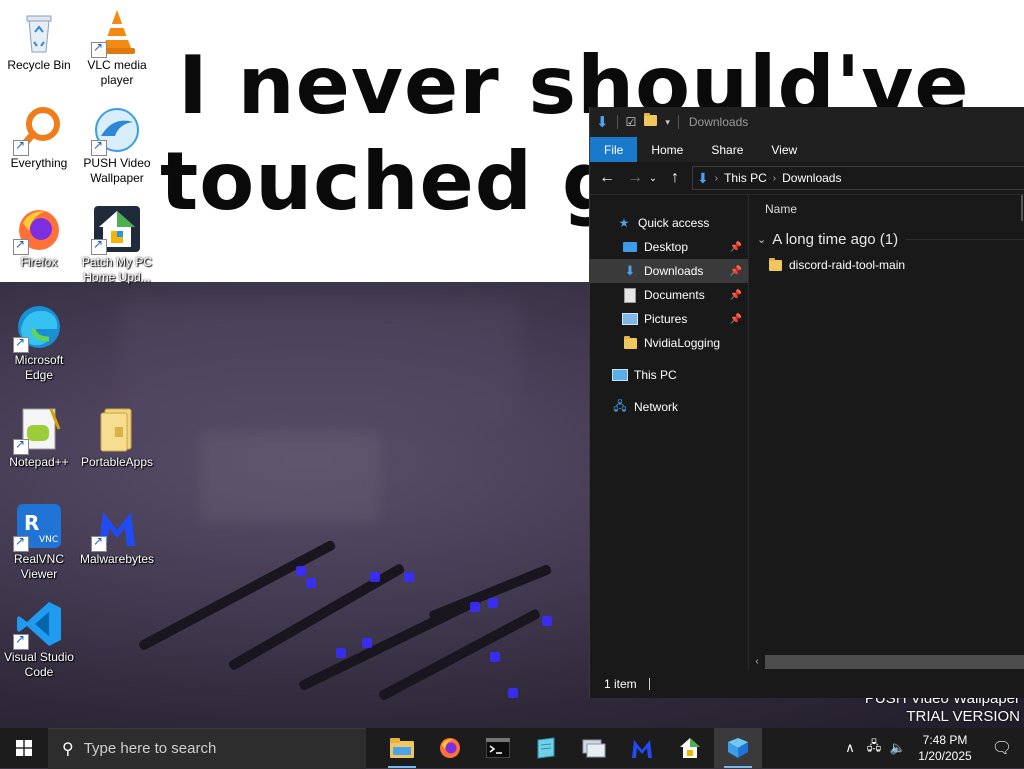  I want to click on nav-documents: Documents 📌, so click(669, 295).